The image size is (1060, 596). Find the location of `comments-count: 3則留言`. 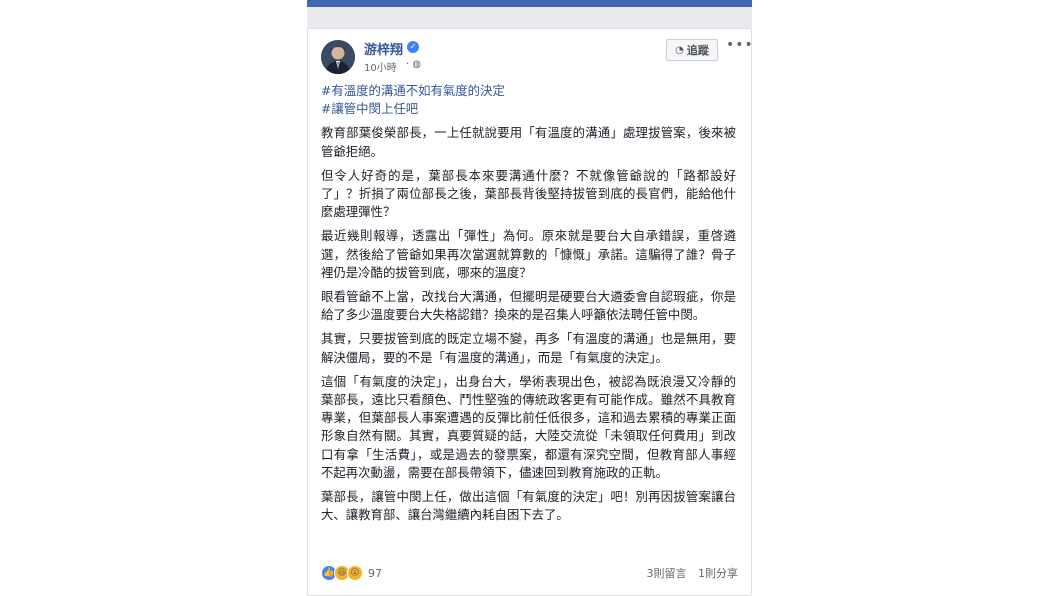

comments-count: 3則留言 is located at coordinates (667, 573).